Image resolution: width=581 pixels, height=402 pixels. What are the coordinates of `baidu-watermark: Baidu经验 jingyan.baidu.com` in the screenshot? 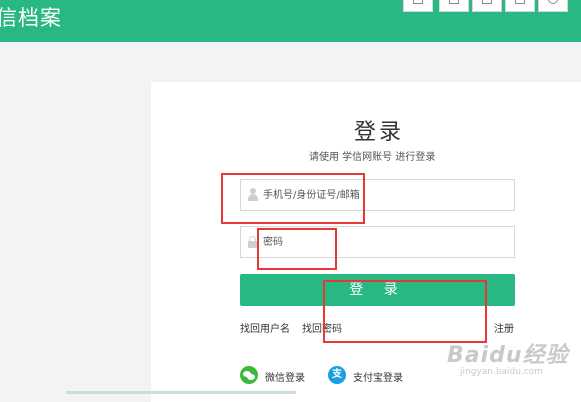 It's located at (508, 357).